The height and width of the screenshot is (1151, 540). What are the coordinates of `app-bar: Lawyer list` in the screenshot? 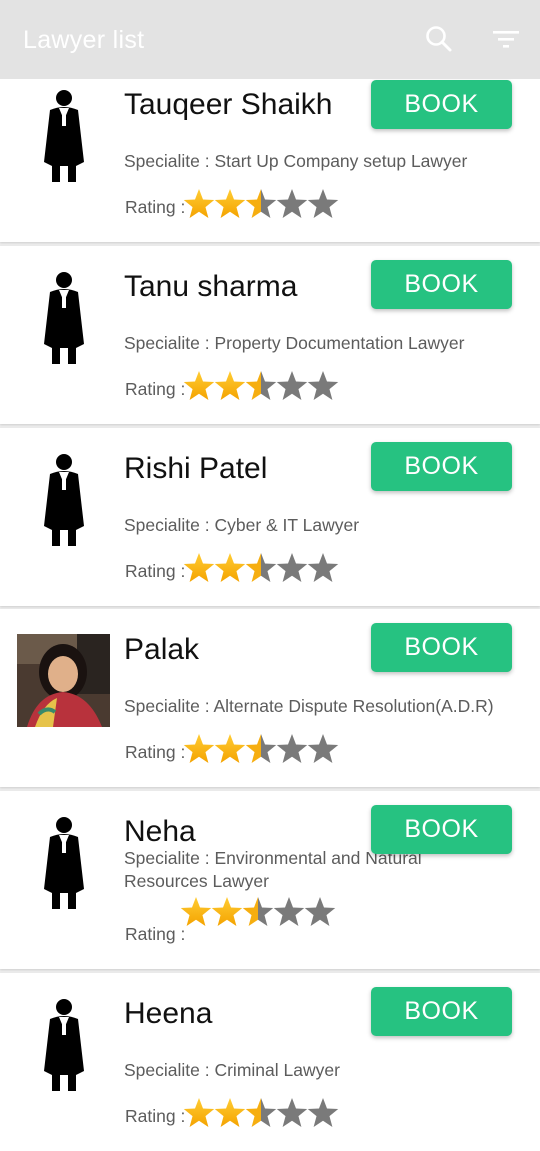 It's located at (270, 39).